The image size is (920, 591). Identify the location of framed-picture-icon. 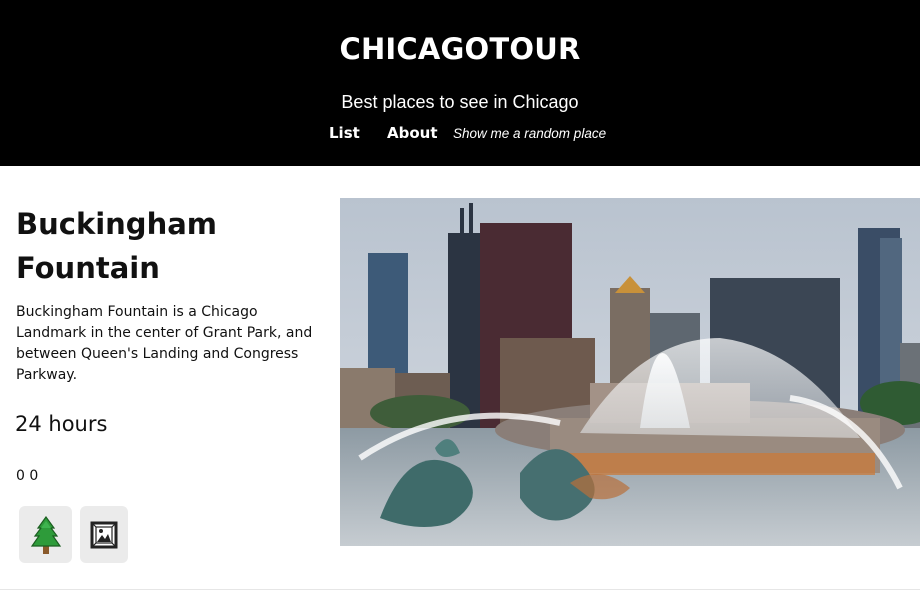
(104, 534).